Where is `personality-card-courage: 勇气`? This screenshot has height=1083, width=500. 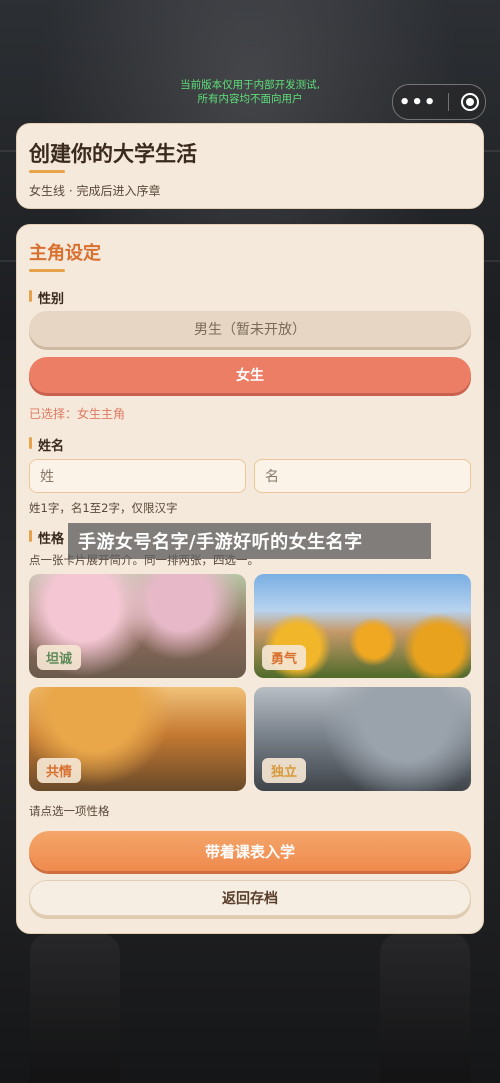 personality-card-courage: 勇气 is located at coordinates (362, 626).